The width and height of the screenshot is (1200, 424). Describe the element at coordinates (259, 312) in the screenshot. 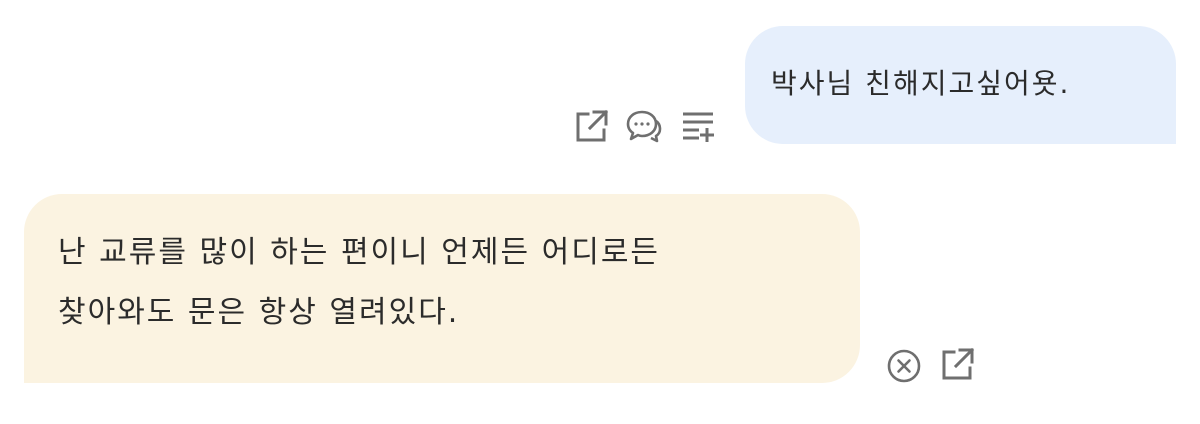

I see `bot-message-line: 찾아와도 문은 항상 열려있다.` at that location.